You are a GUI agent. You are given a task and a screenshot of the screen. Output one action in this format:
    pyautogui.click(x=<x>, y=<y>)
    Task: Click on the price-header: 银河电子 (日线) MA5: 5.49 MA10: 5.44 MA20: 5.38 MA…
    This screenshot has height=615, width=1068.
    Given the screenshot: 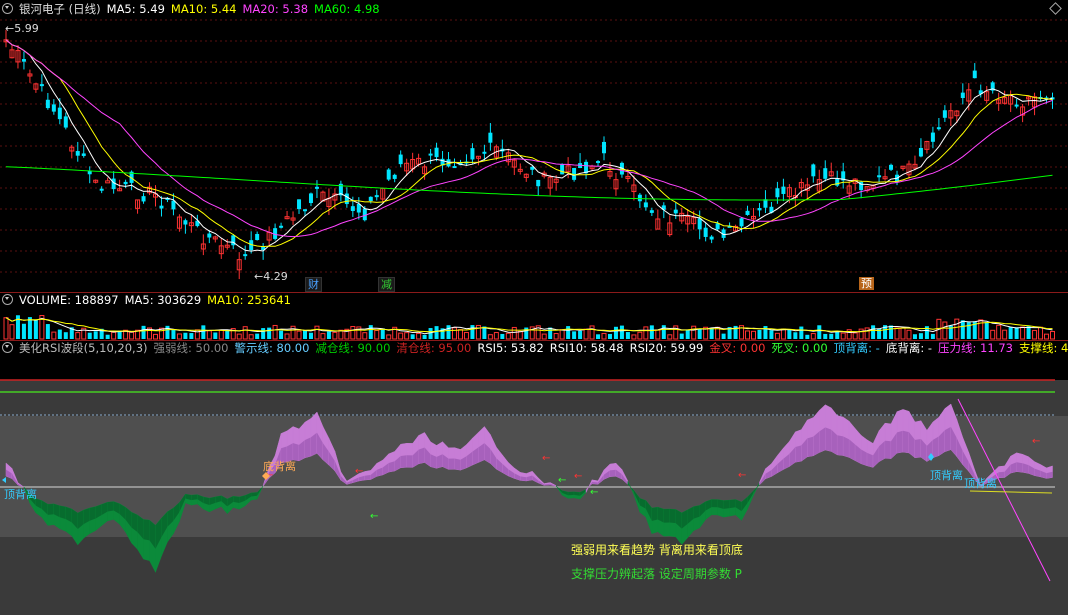 What is the action you would take?
    pyautogui.click(x=196, y=9)
    